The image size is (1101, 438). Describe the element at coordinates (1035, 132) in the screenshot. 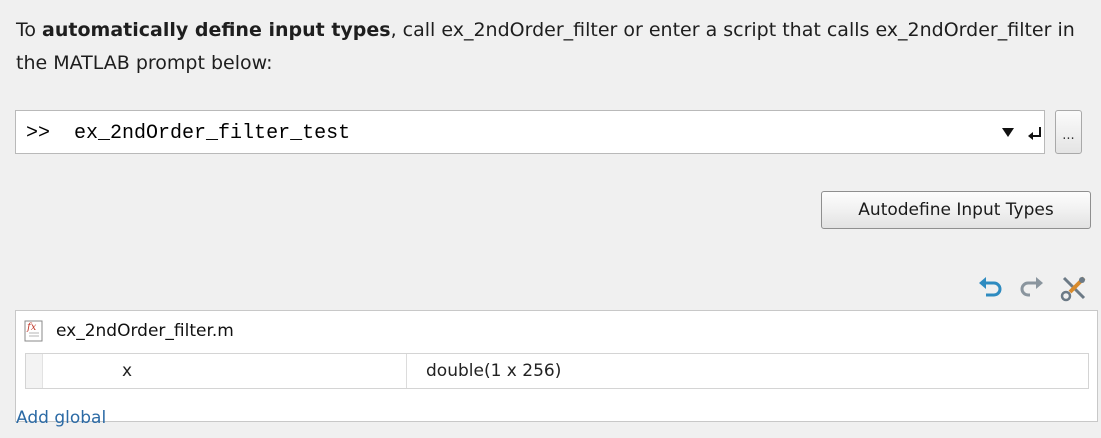

I see `enter-return-icon` at that location.